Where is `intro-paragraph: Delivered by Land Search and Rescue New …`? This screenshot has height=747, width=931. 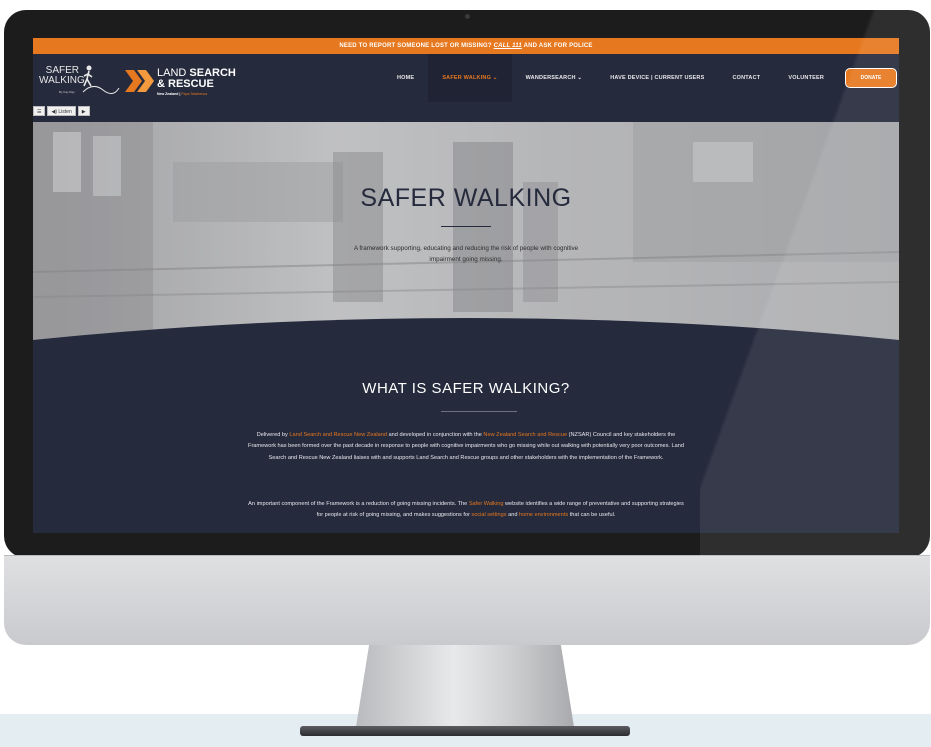
intro-paragraph: Delivered by Land Search and Rescue New … is located at coordinates (466, 447).